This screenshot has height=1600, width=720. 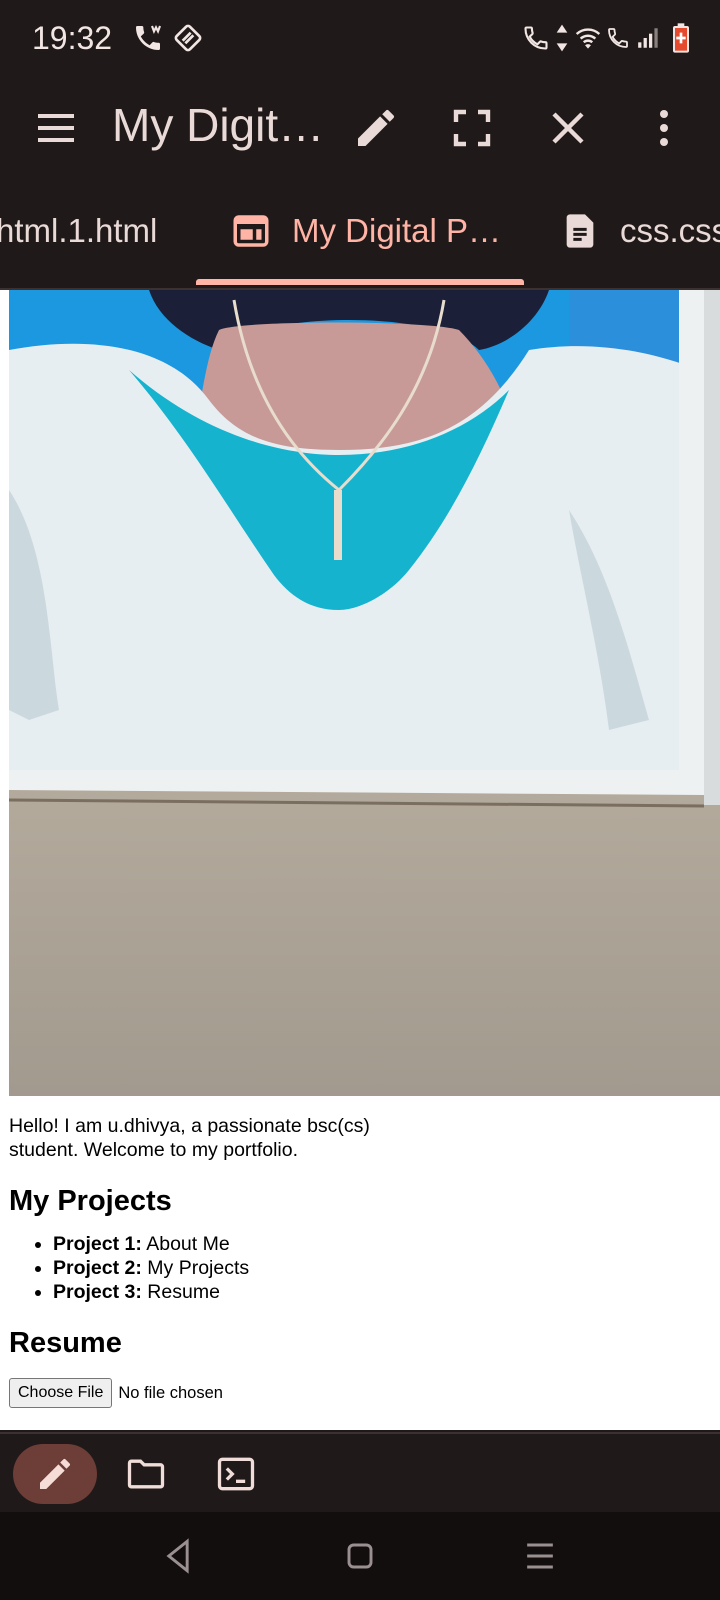 I want to click on data-arrows-icon, so click(x=562, y=38).